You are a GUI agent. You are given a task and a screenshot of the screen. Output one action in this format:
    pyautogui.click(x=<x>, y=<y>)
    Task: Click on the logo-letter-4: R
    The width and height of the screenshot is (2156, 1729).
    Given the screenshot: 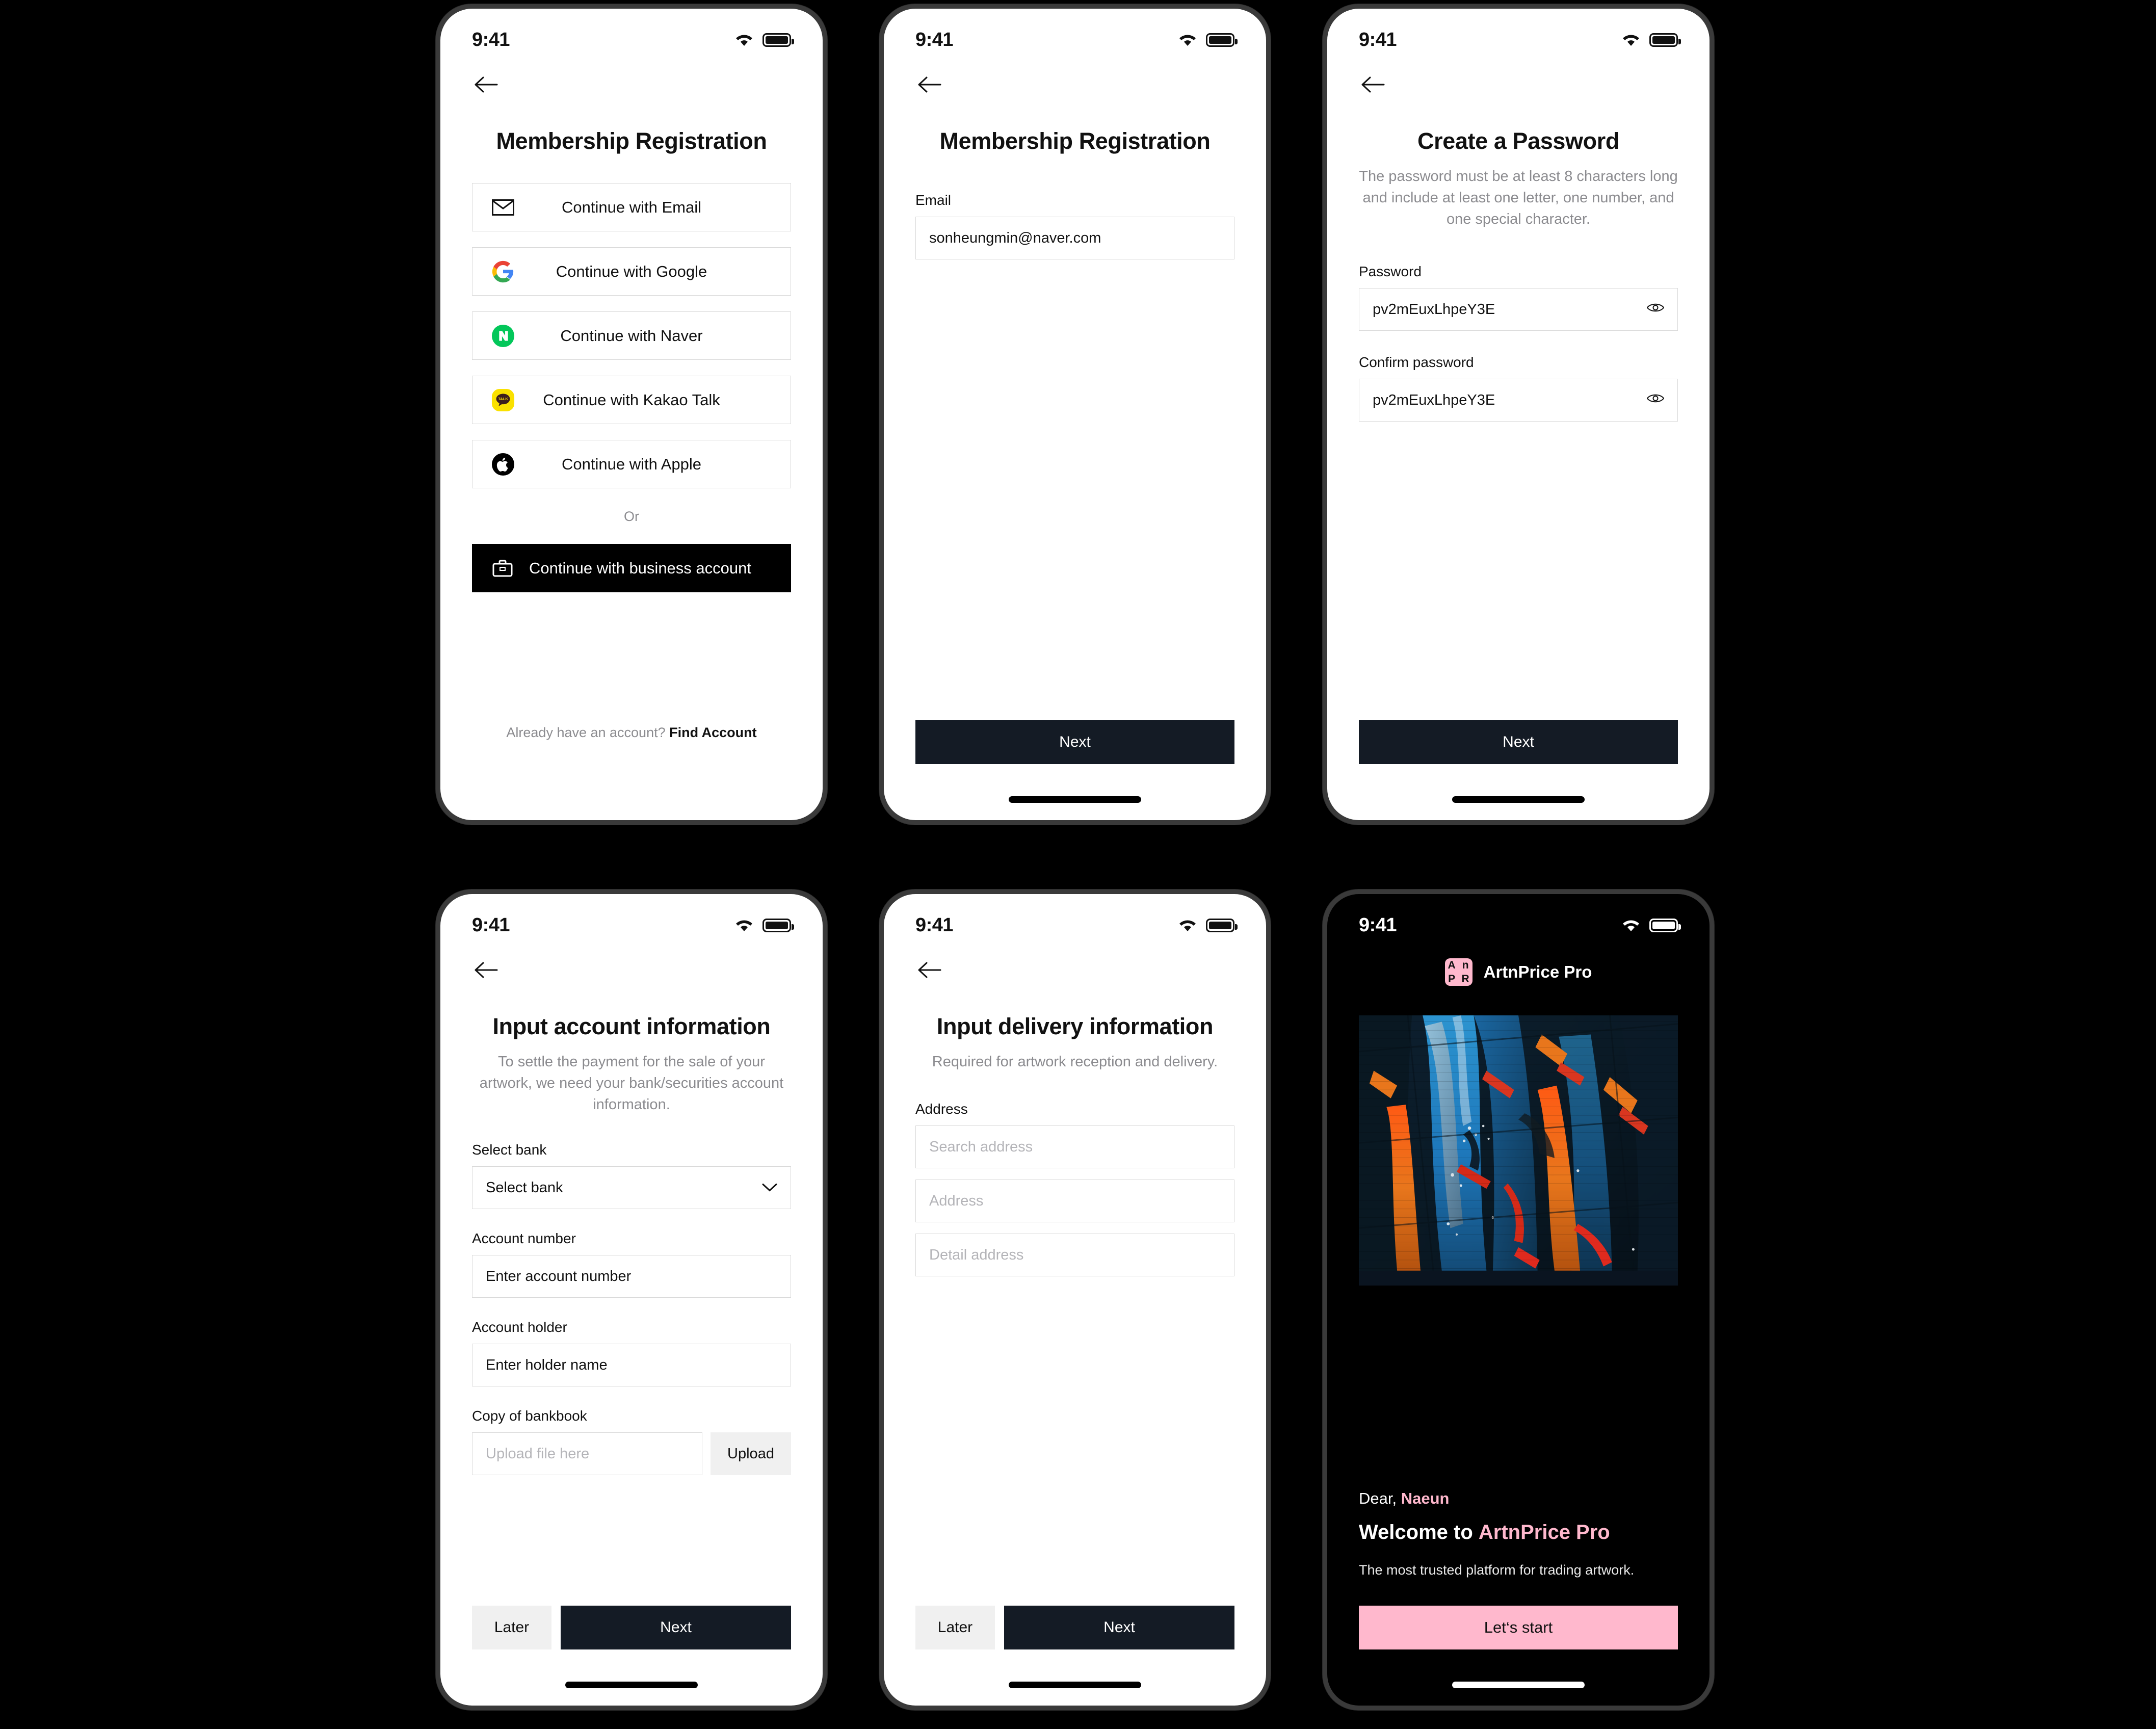 What is the action you would take?
    pyautogui.click(x=1465, y=979)
    